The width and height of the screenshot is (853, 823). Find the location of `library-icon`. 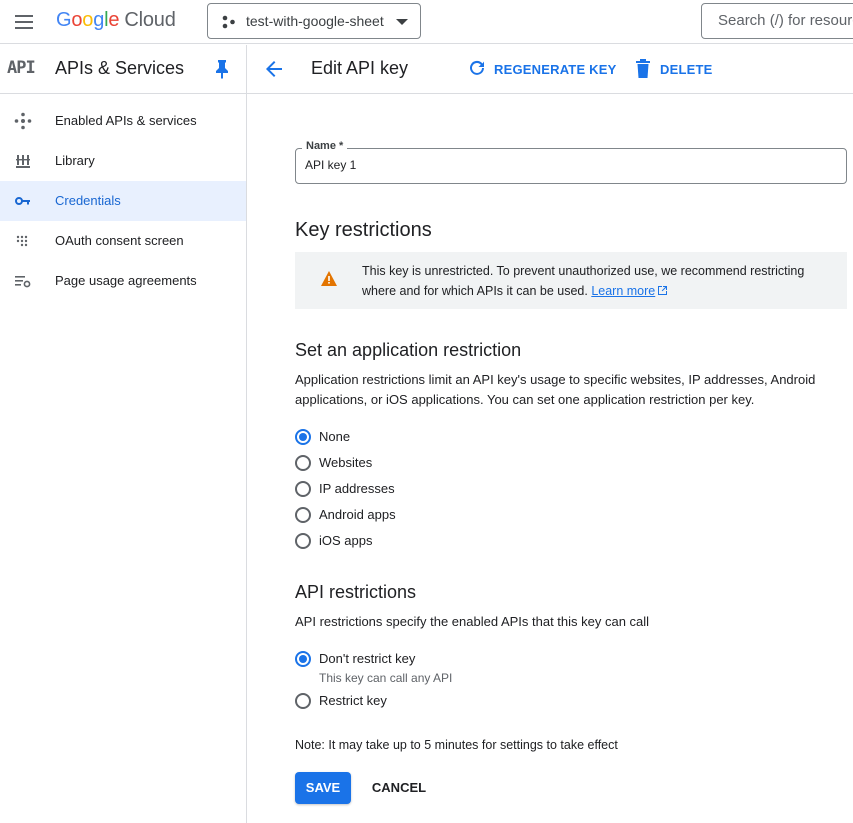

library-icon is located at coordinates (23, 161).